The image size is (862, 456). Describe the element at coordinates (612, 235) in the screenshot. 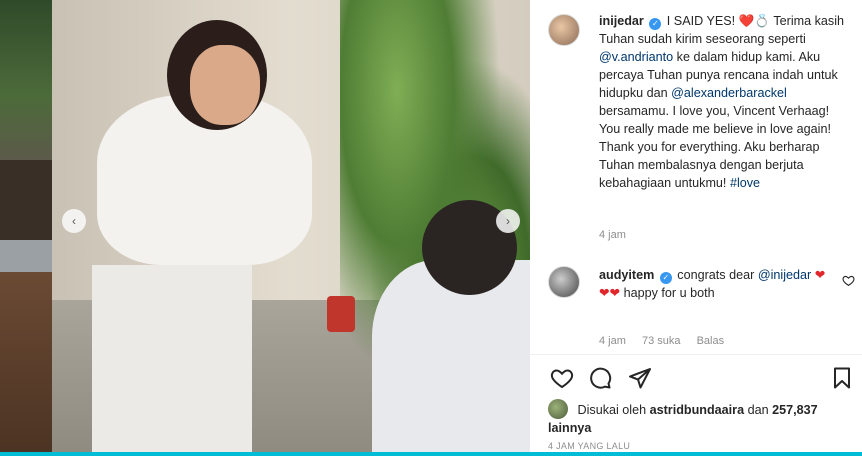

I see `caption-timestamp: 4 jam` at that location.